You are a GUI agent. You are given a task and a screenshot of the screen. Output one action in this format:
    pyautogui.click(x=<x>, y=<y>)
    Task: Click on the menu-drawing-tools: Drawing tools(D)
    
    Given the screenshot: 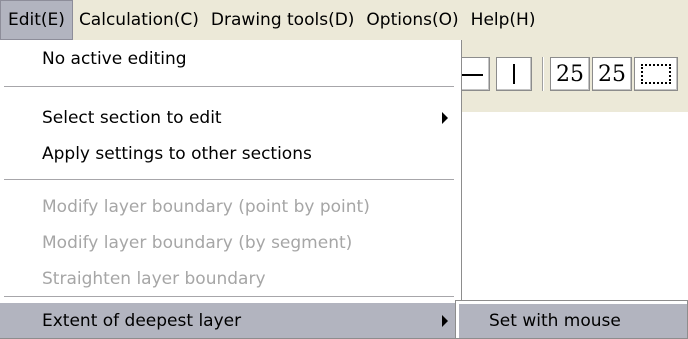 What is the action you would take?
    pyautogui.click(x=283, y=20)
    